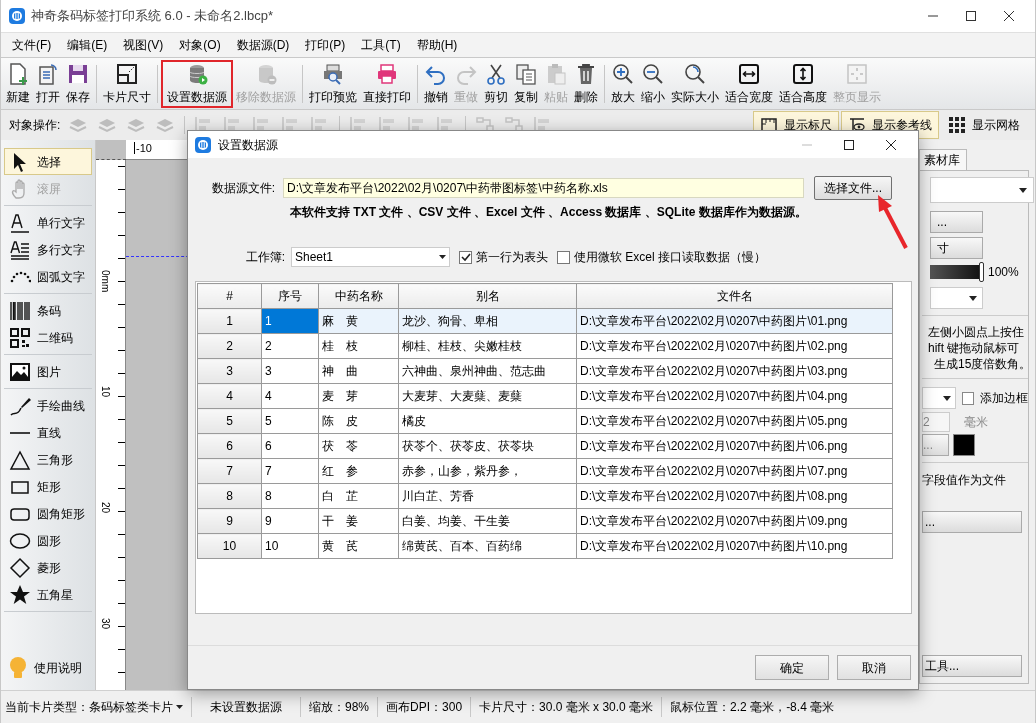 This screenshot has width=1036, height=723. I want to click on toolbar-button: 适合高度, so click(803, 83).